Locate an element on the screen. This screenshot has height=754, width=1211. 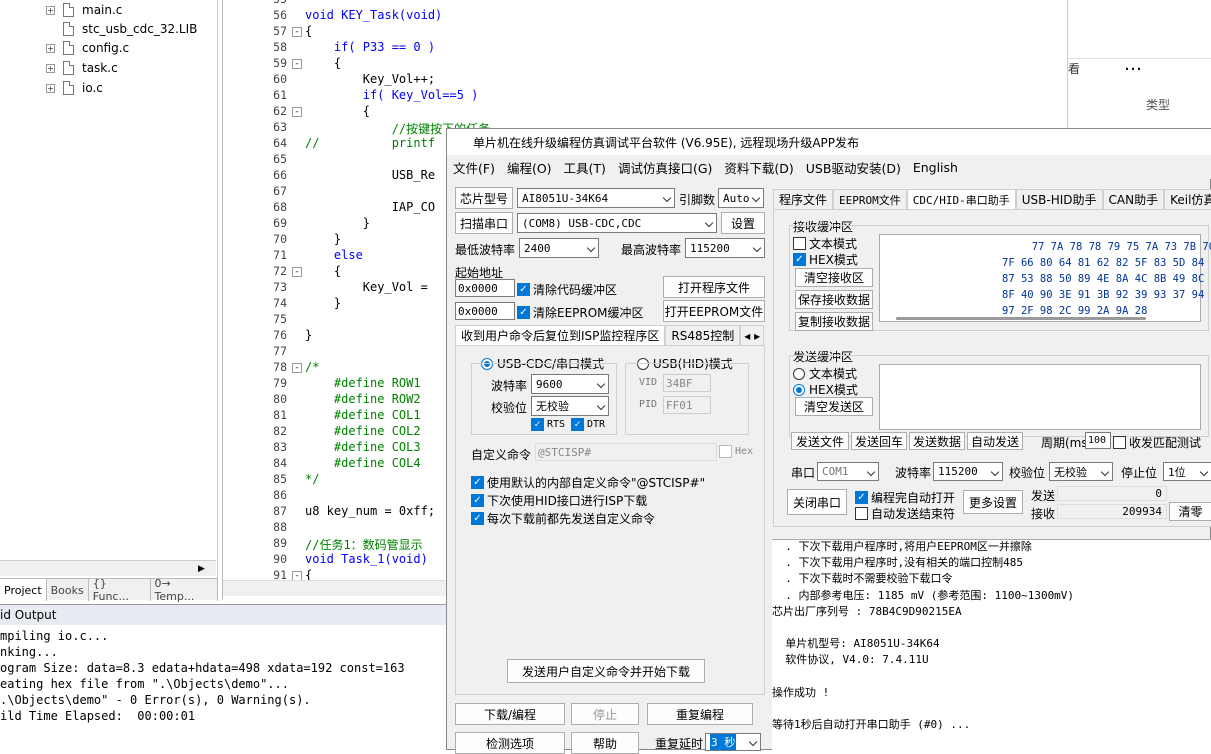
use-default-command-checkbox: ✓ 使用默认的内部自定义命令"@STCISP#" is located at coordinates (588, 482).